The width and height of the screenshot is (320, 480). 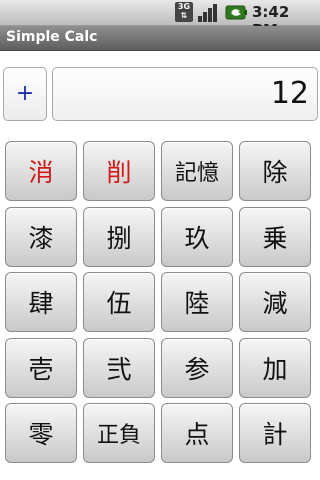 What do you see at coordinates (119, 433) in the screenshot?
I see `plus-minus-button: 正負` at bounding box center [119, 433].